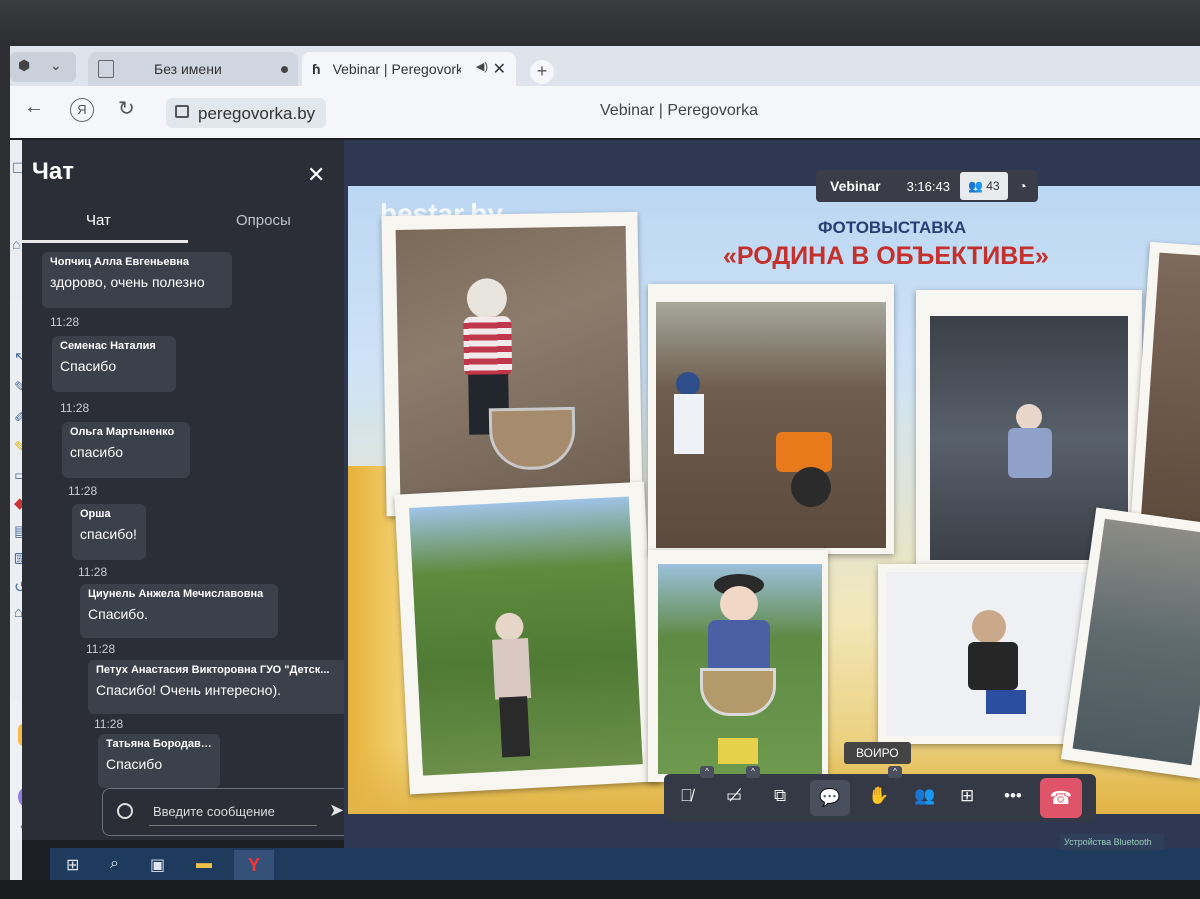 The image size is (1200, 899). What do you see at coordinates (108, 346) in the screenshot?
I see `message-author: Семенас Наталия` at bounding box center [108, 346].